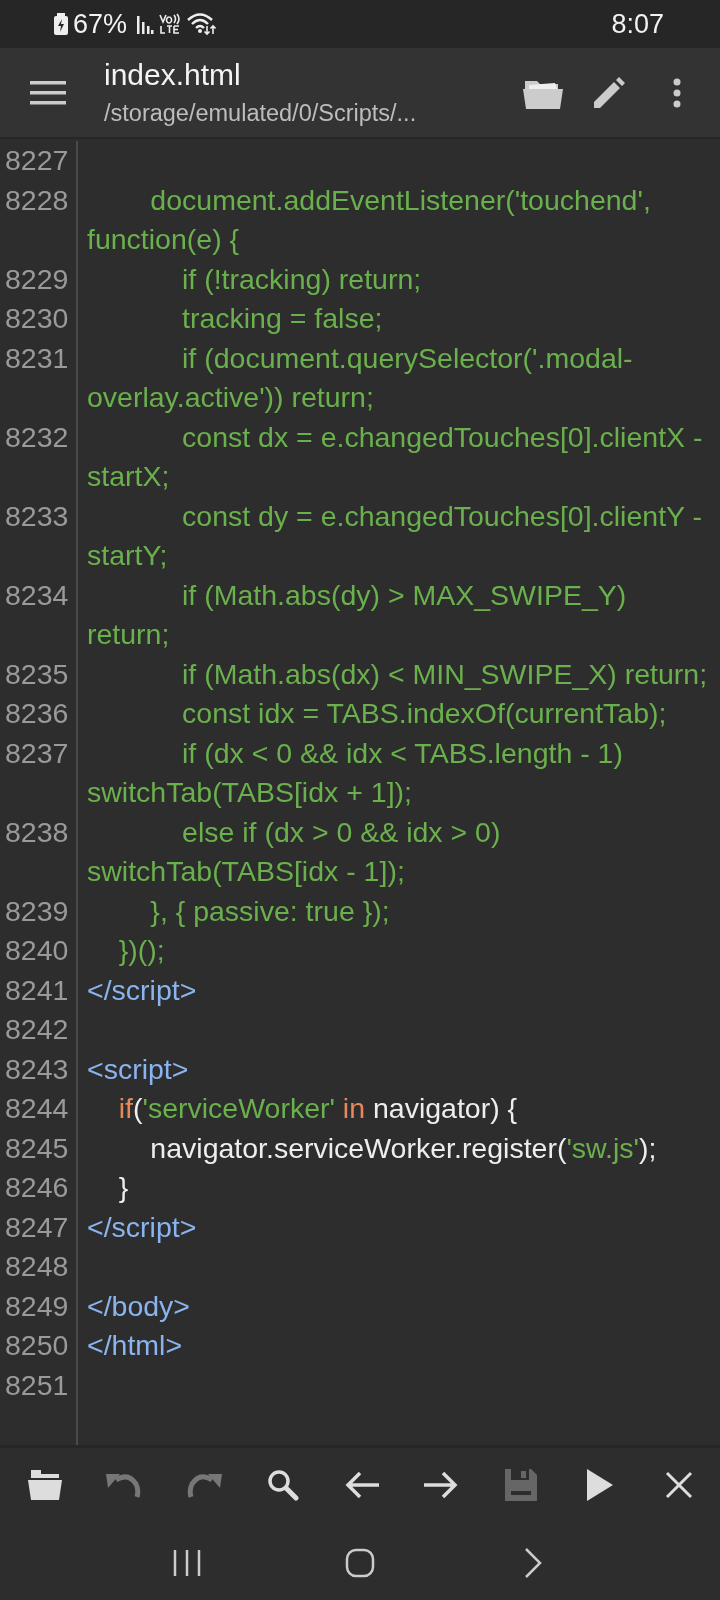  What do you see at coordinates (39, 1227) in the screenshot?
I see `line-number: 8247` at bounding box center [39, 1227].